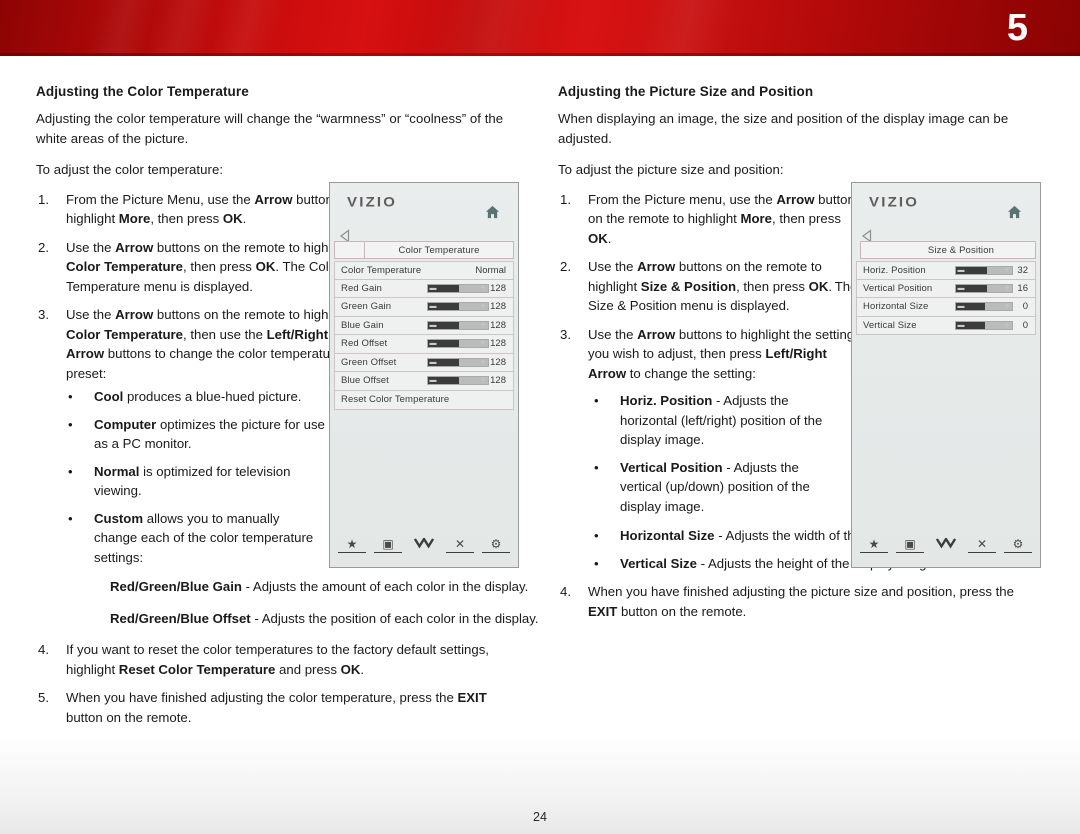 This screenshot has width=1080, height=834. What do you see at coordinates (424, 307) in the screenshot?
I see `osd-row: Green Gain ▬ ＋ 128` at bounding box center [424, 307].